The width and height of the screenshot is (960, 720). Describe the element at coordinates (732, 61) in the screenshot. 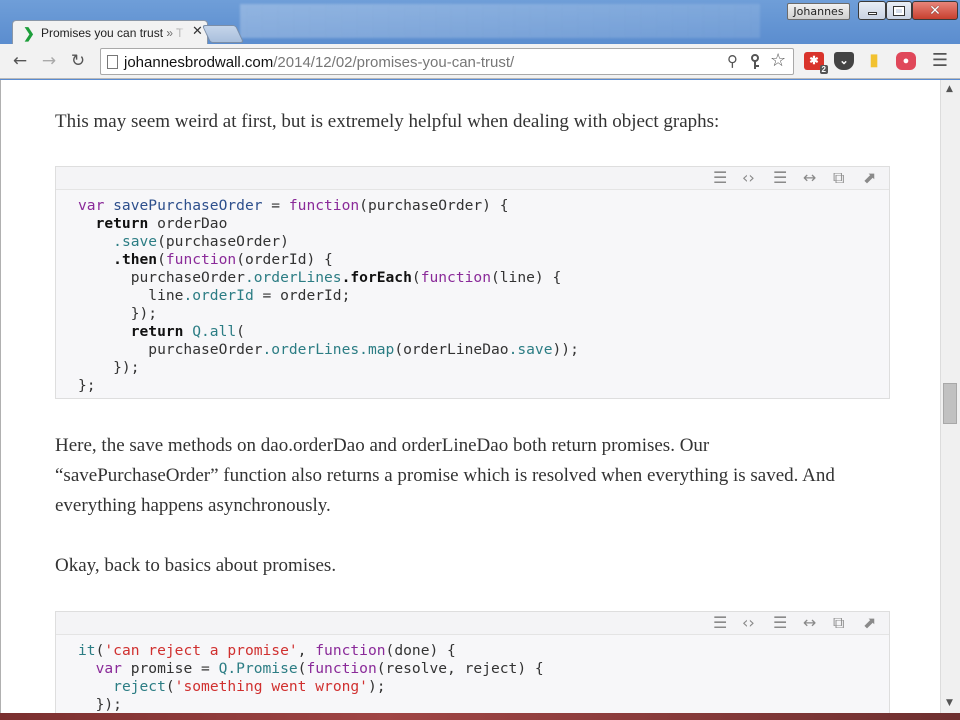

I see `zoom-icon: ⚲` at that location.